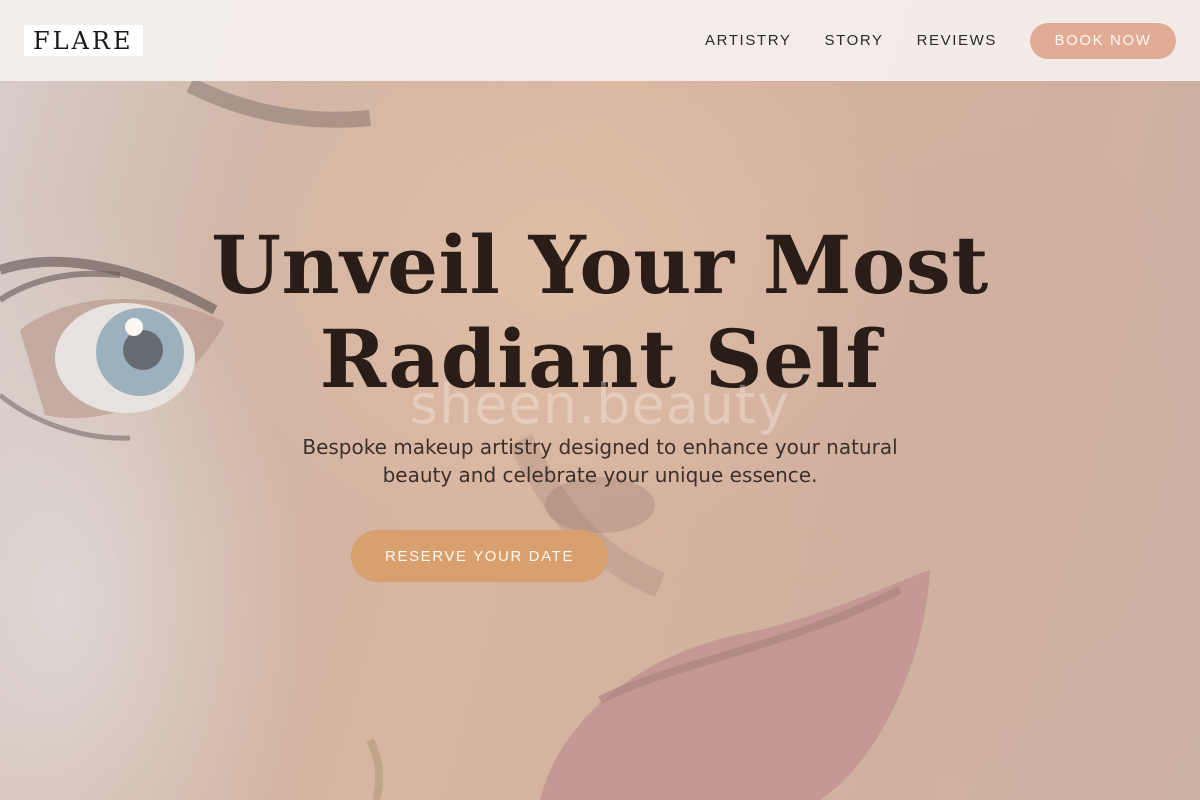  What do you see at coordinates (479, 556) in the screenshot?
I see `reserve-date-button: RESERVE YOUR DATE` at bounding box center [479, 556].